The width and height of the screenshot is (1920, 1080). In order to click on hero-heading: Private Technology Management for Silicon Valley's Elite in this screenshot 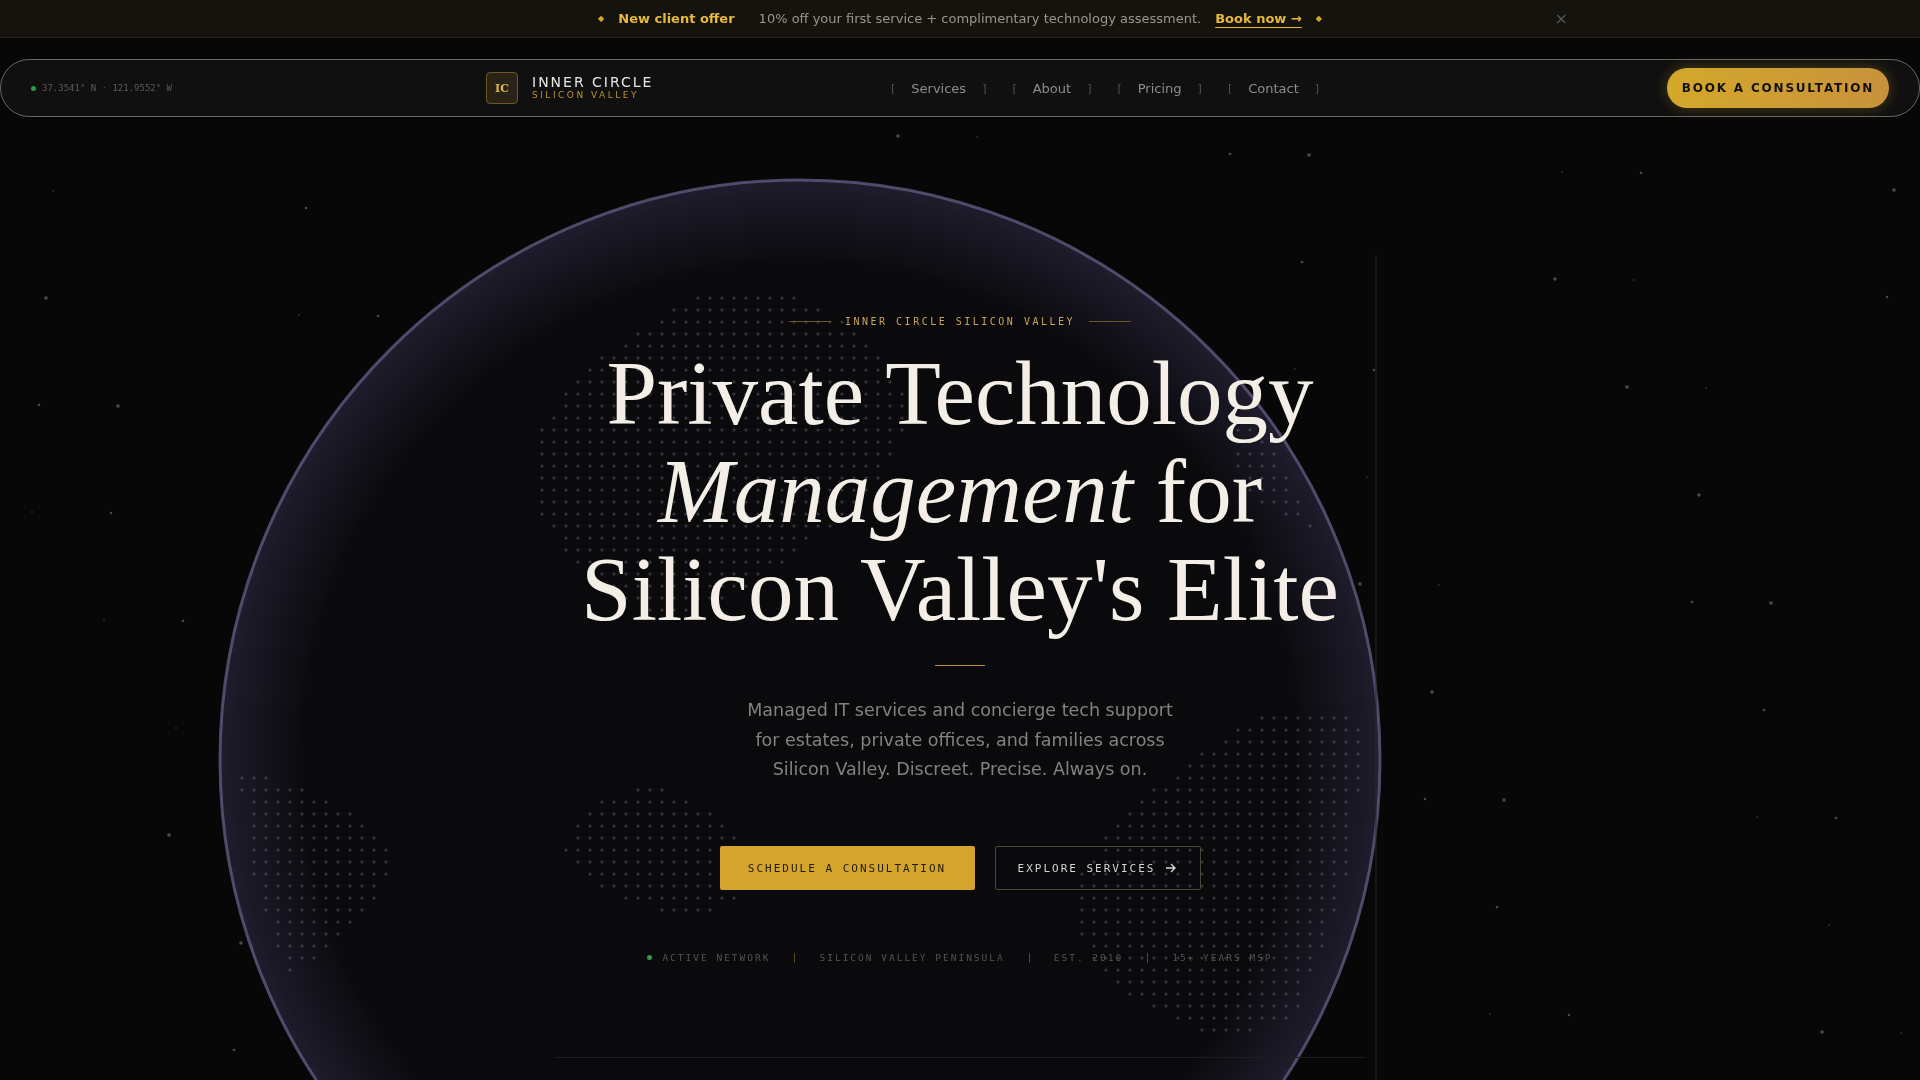, I will do `click(960, 492)`.